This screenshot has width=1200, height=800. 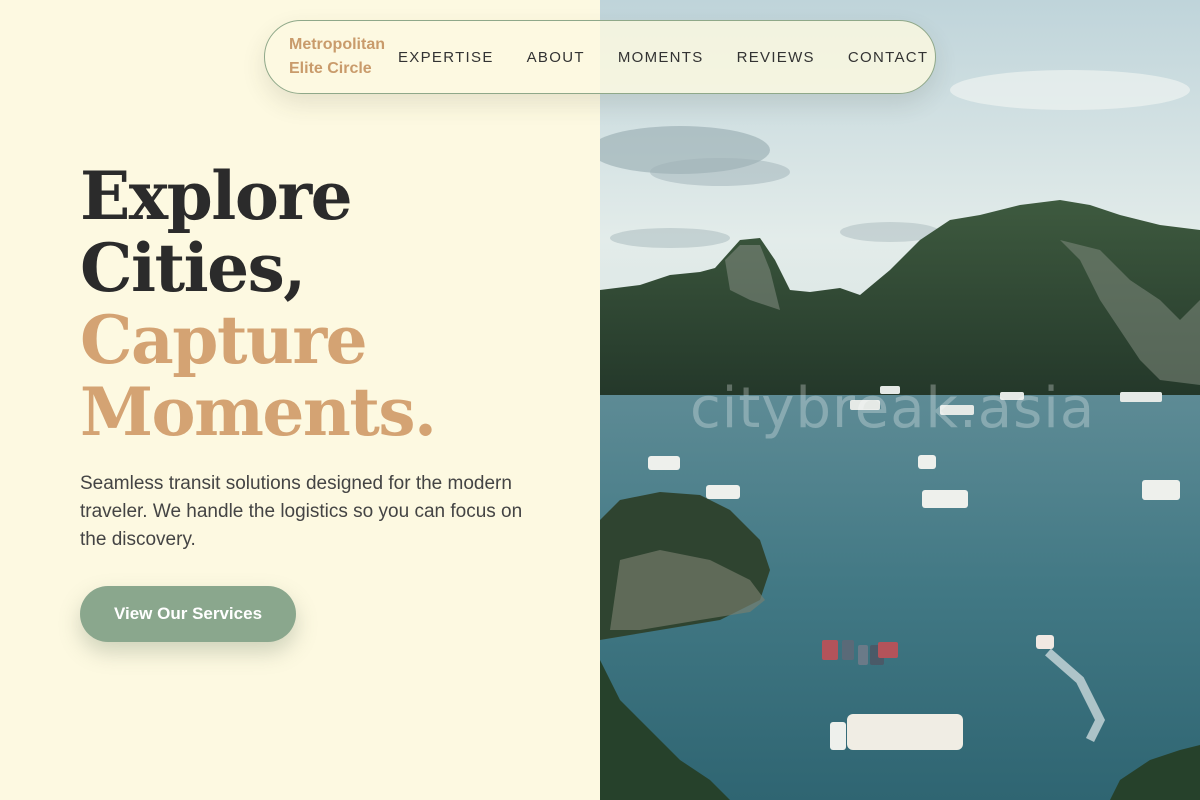 What do you see at coordinates (556, 57) in the screenshot?
I see `nav-link-about: ABOUT` at bounding box center [556, 57].